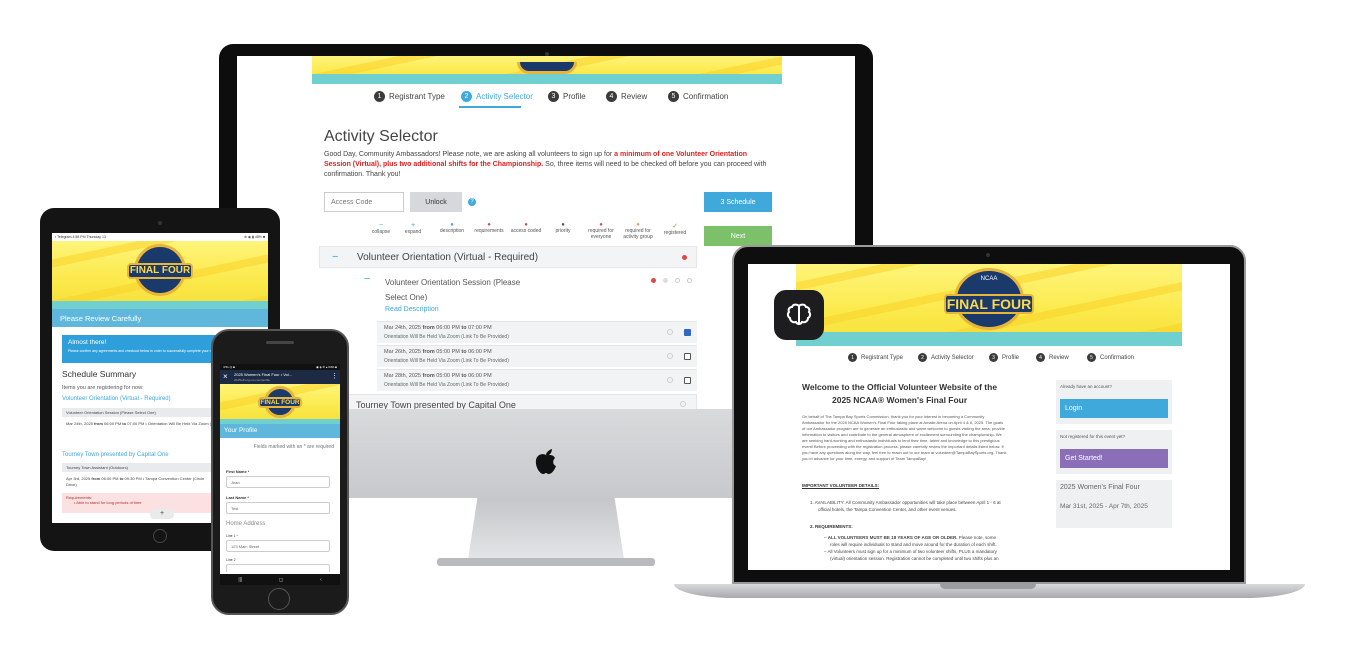 This screenshot has width=1345, height=655. Describe the element at coordinates (162, 514) in the screenshot. I see `add-button: +` at that location.